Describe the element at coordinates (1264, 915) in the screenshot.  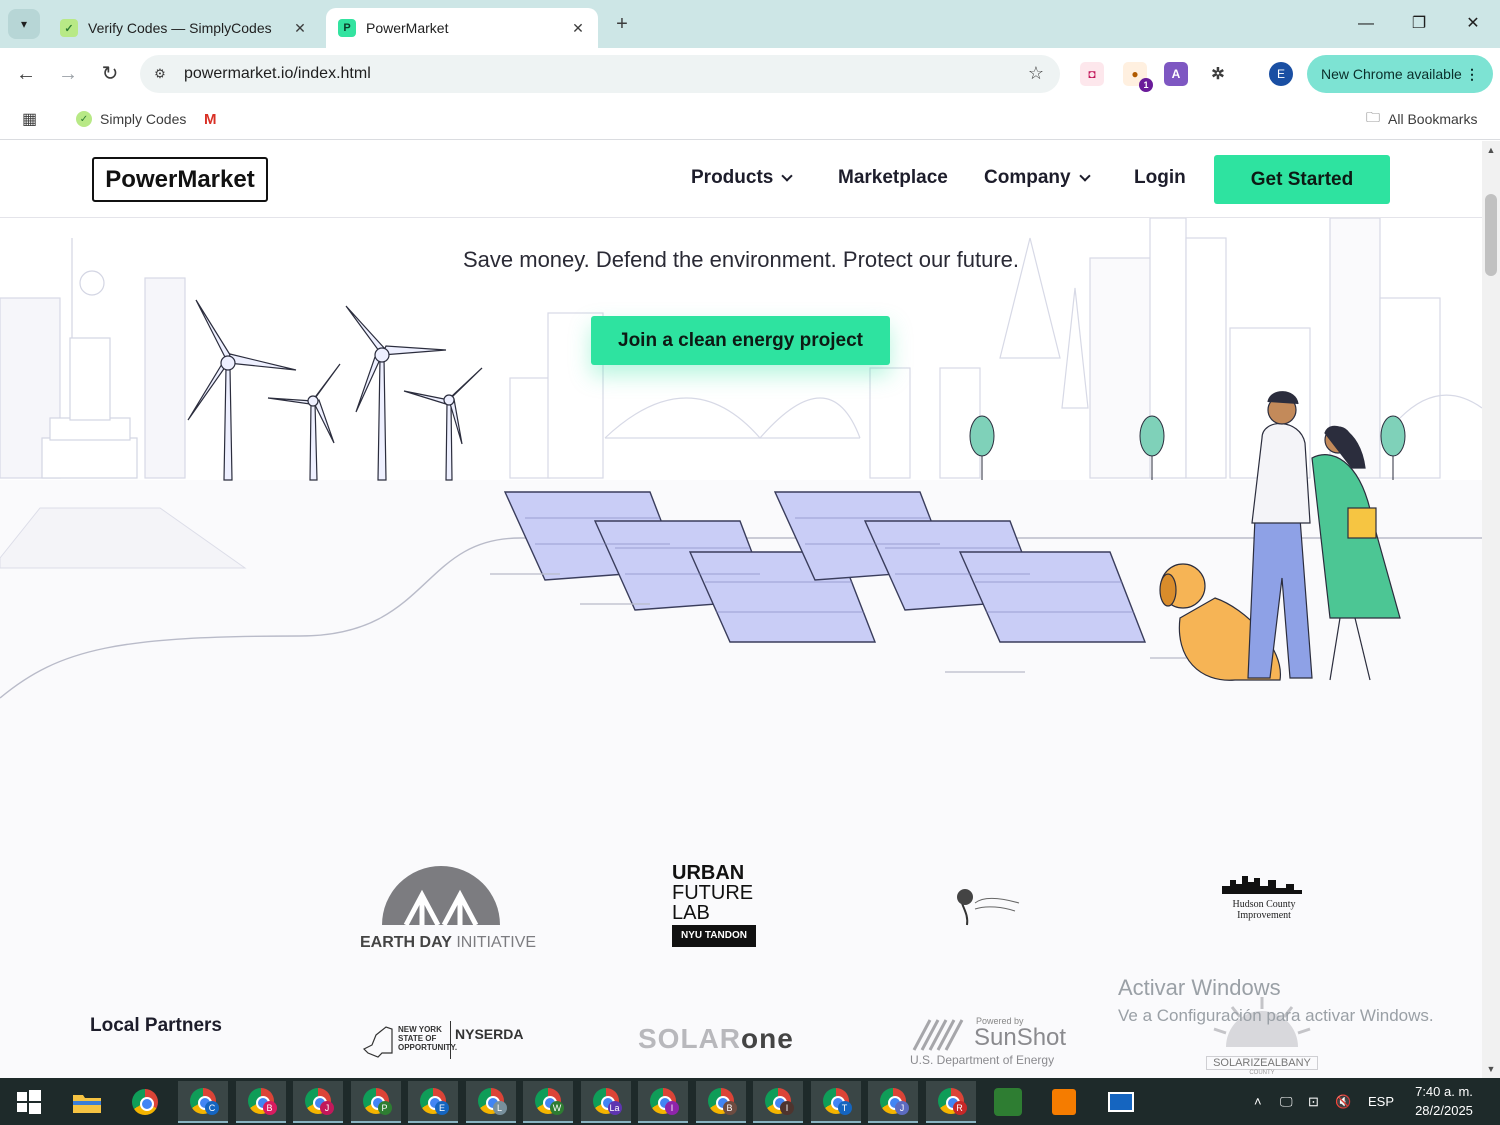
I see `hudson-line2: Improvement` at that location.